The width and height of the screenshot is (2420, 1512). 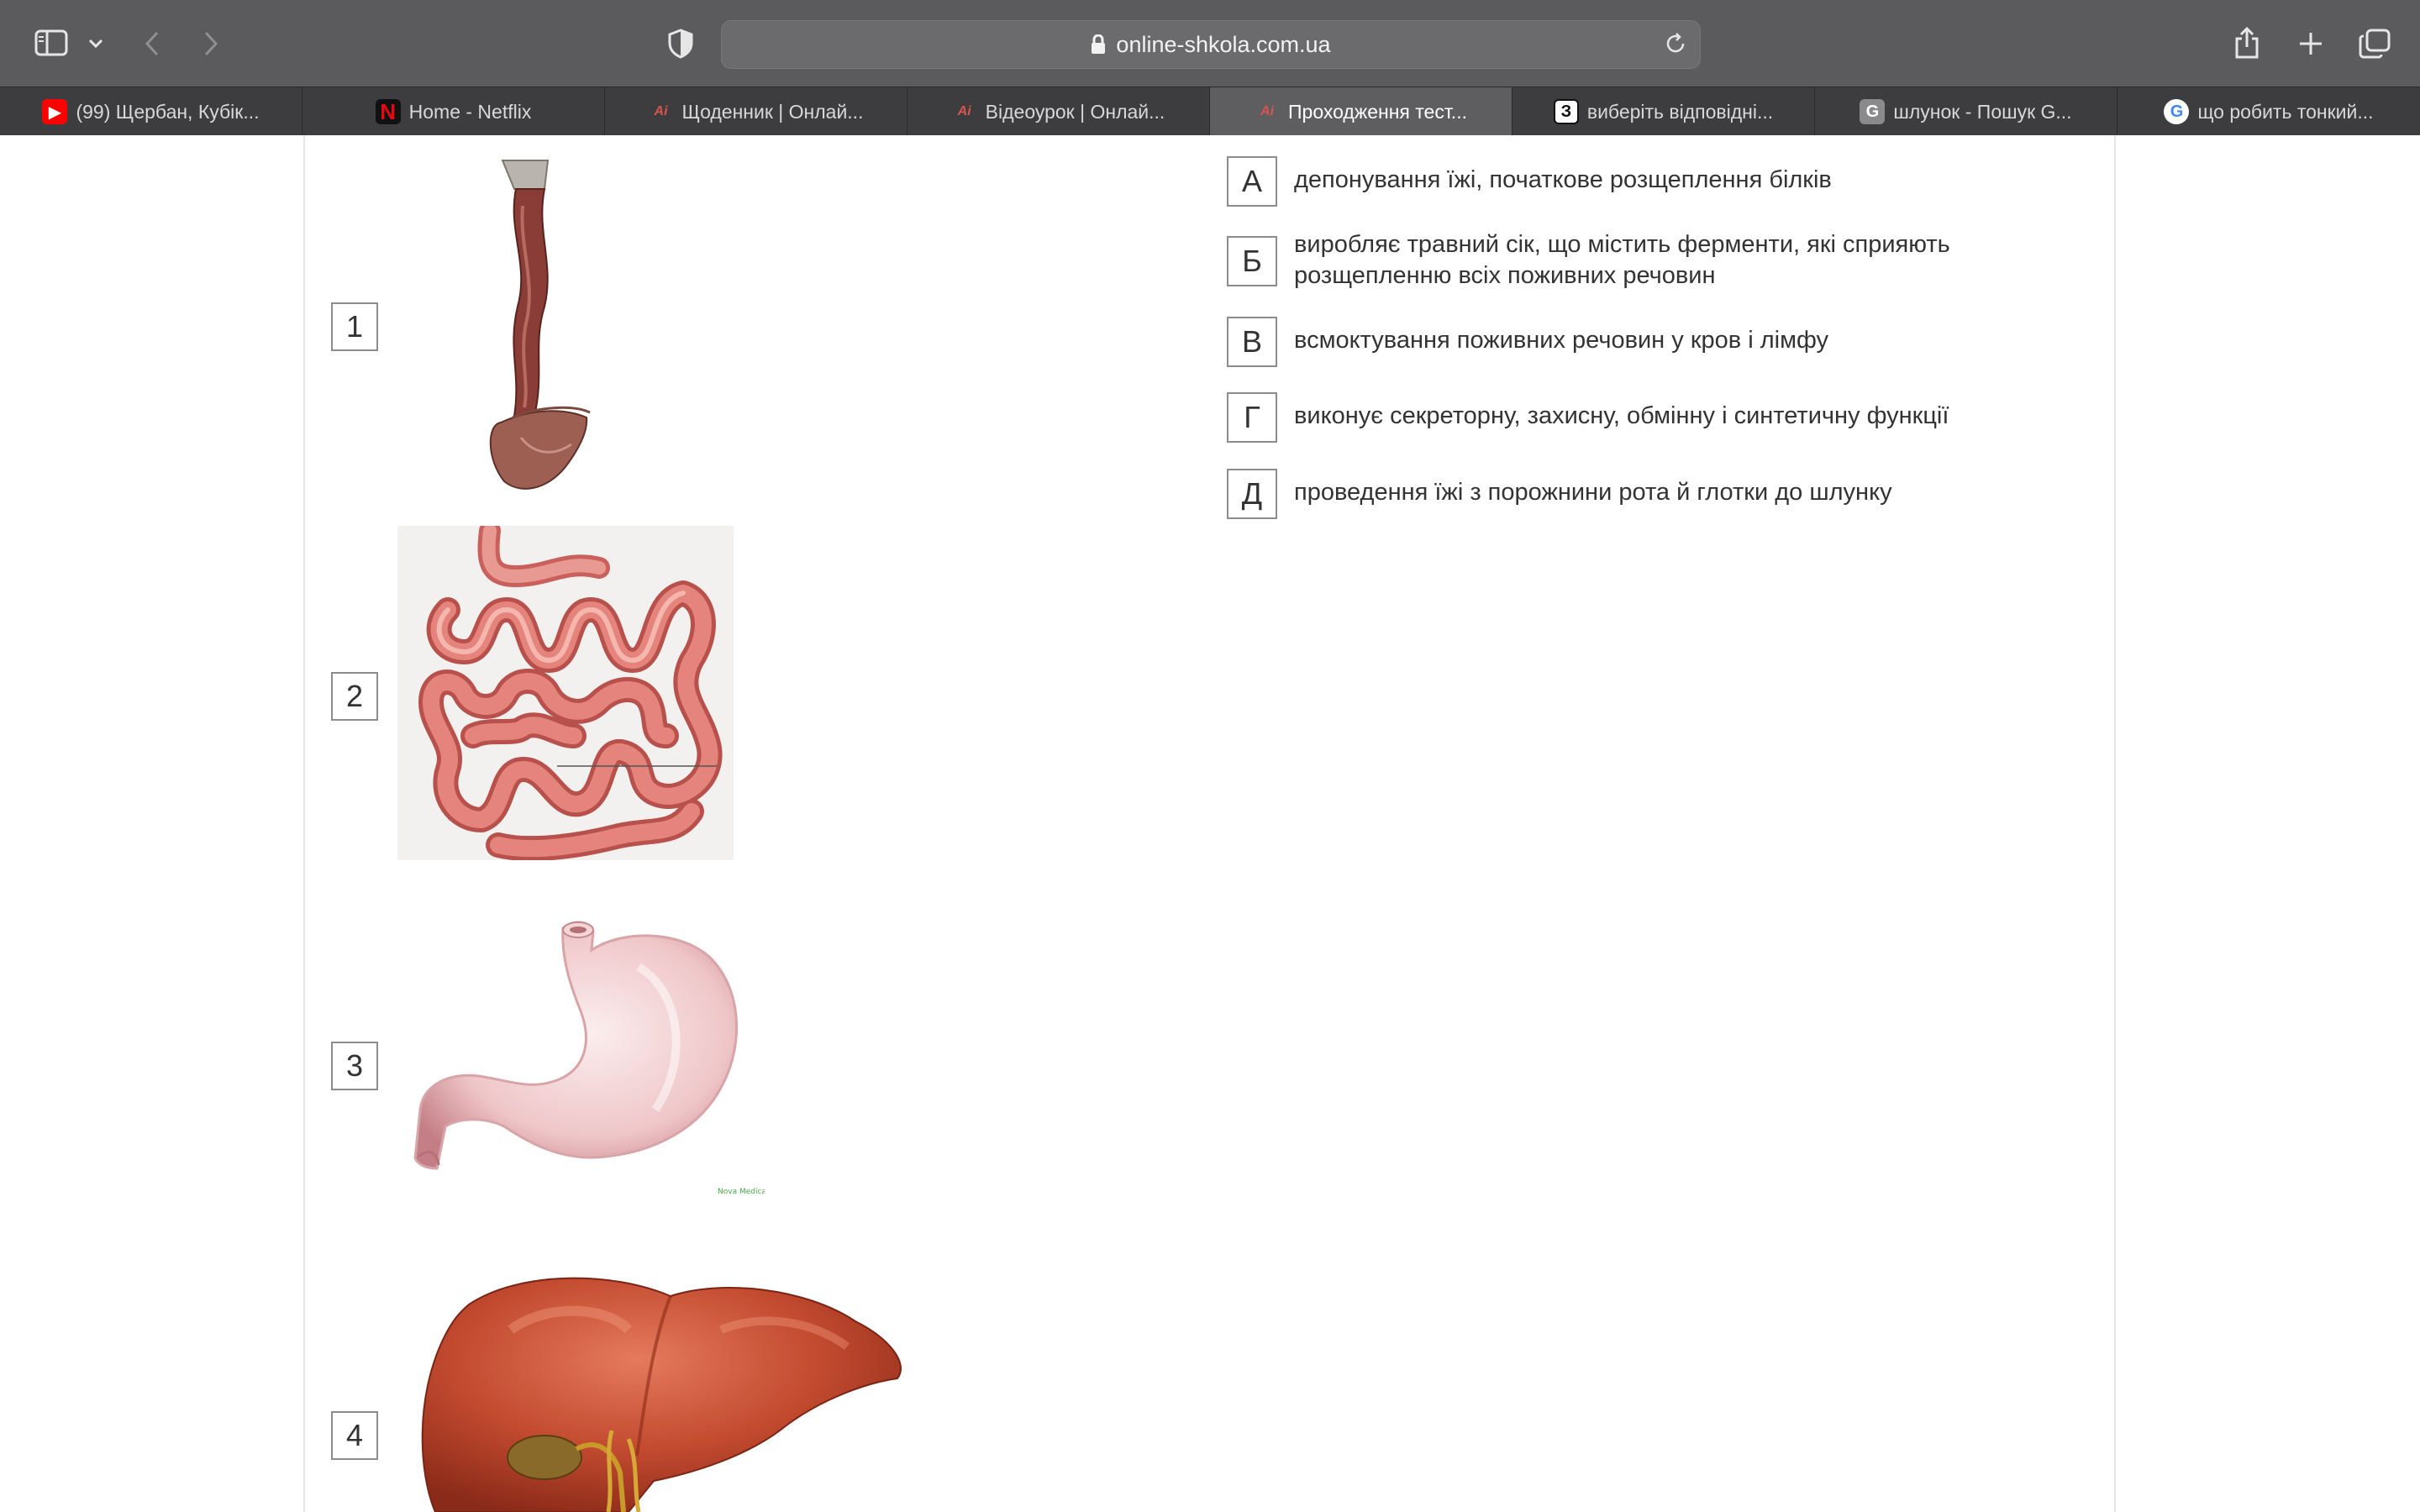 I want to click on item-number-box: 3, so click(x=354, y=1066).